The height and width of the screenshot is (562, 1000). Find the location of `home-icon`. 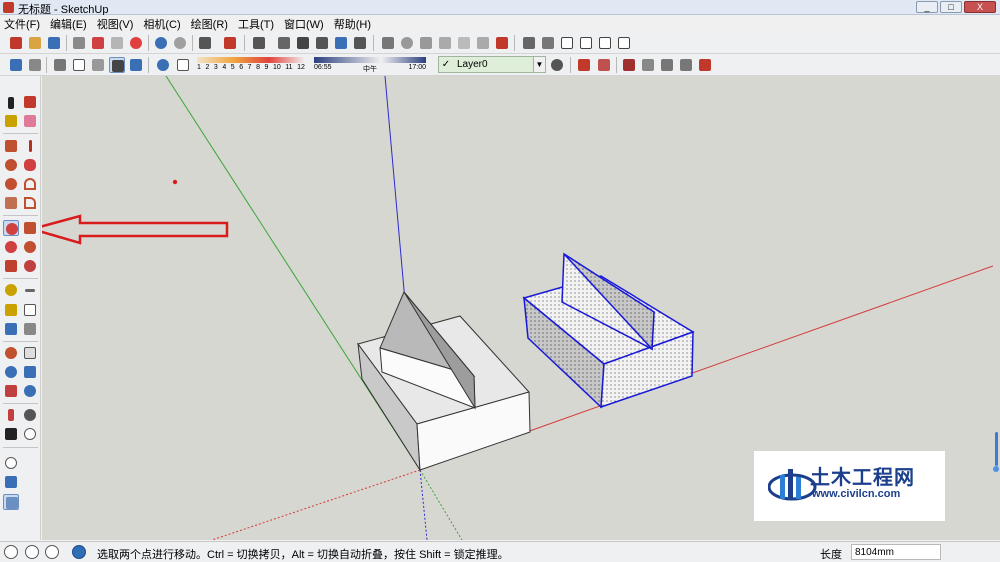

home-icon is located at coordinates (567, 43).